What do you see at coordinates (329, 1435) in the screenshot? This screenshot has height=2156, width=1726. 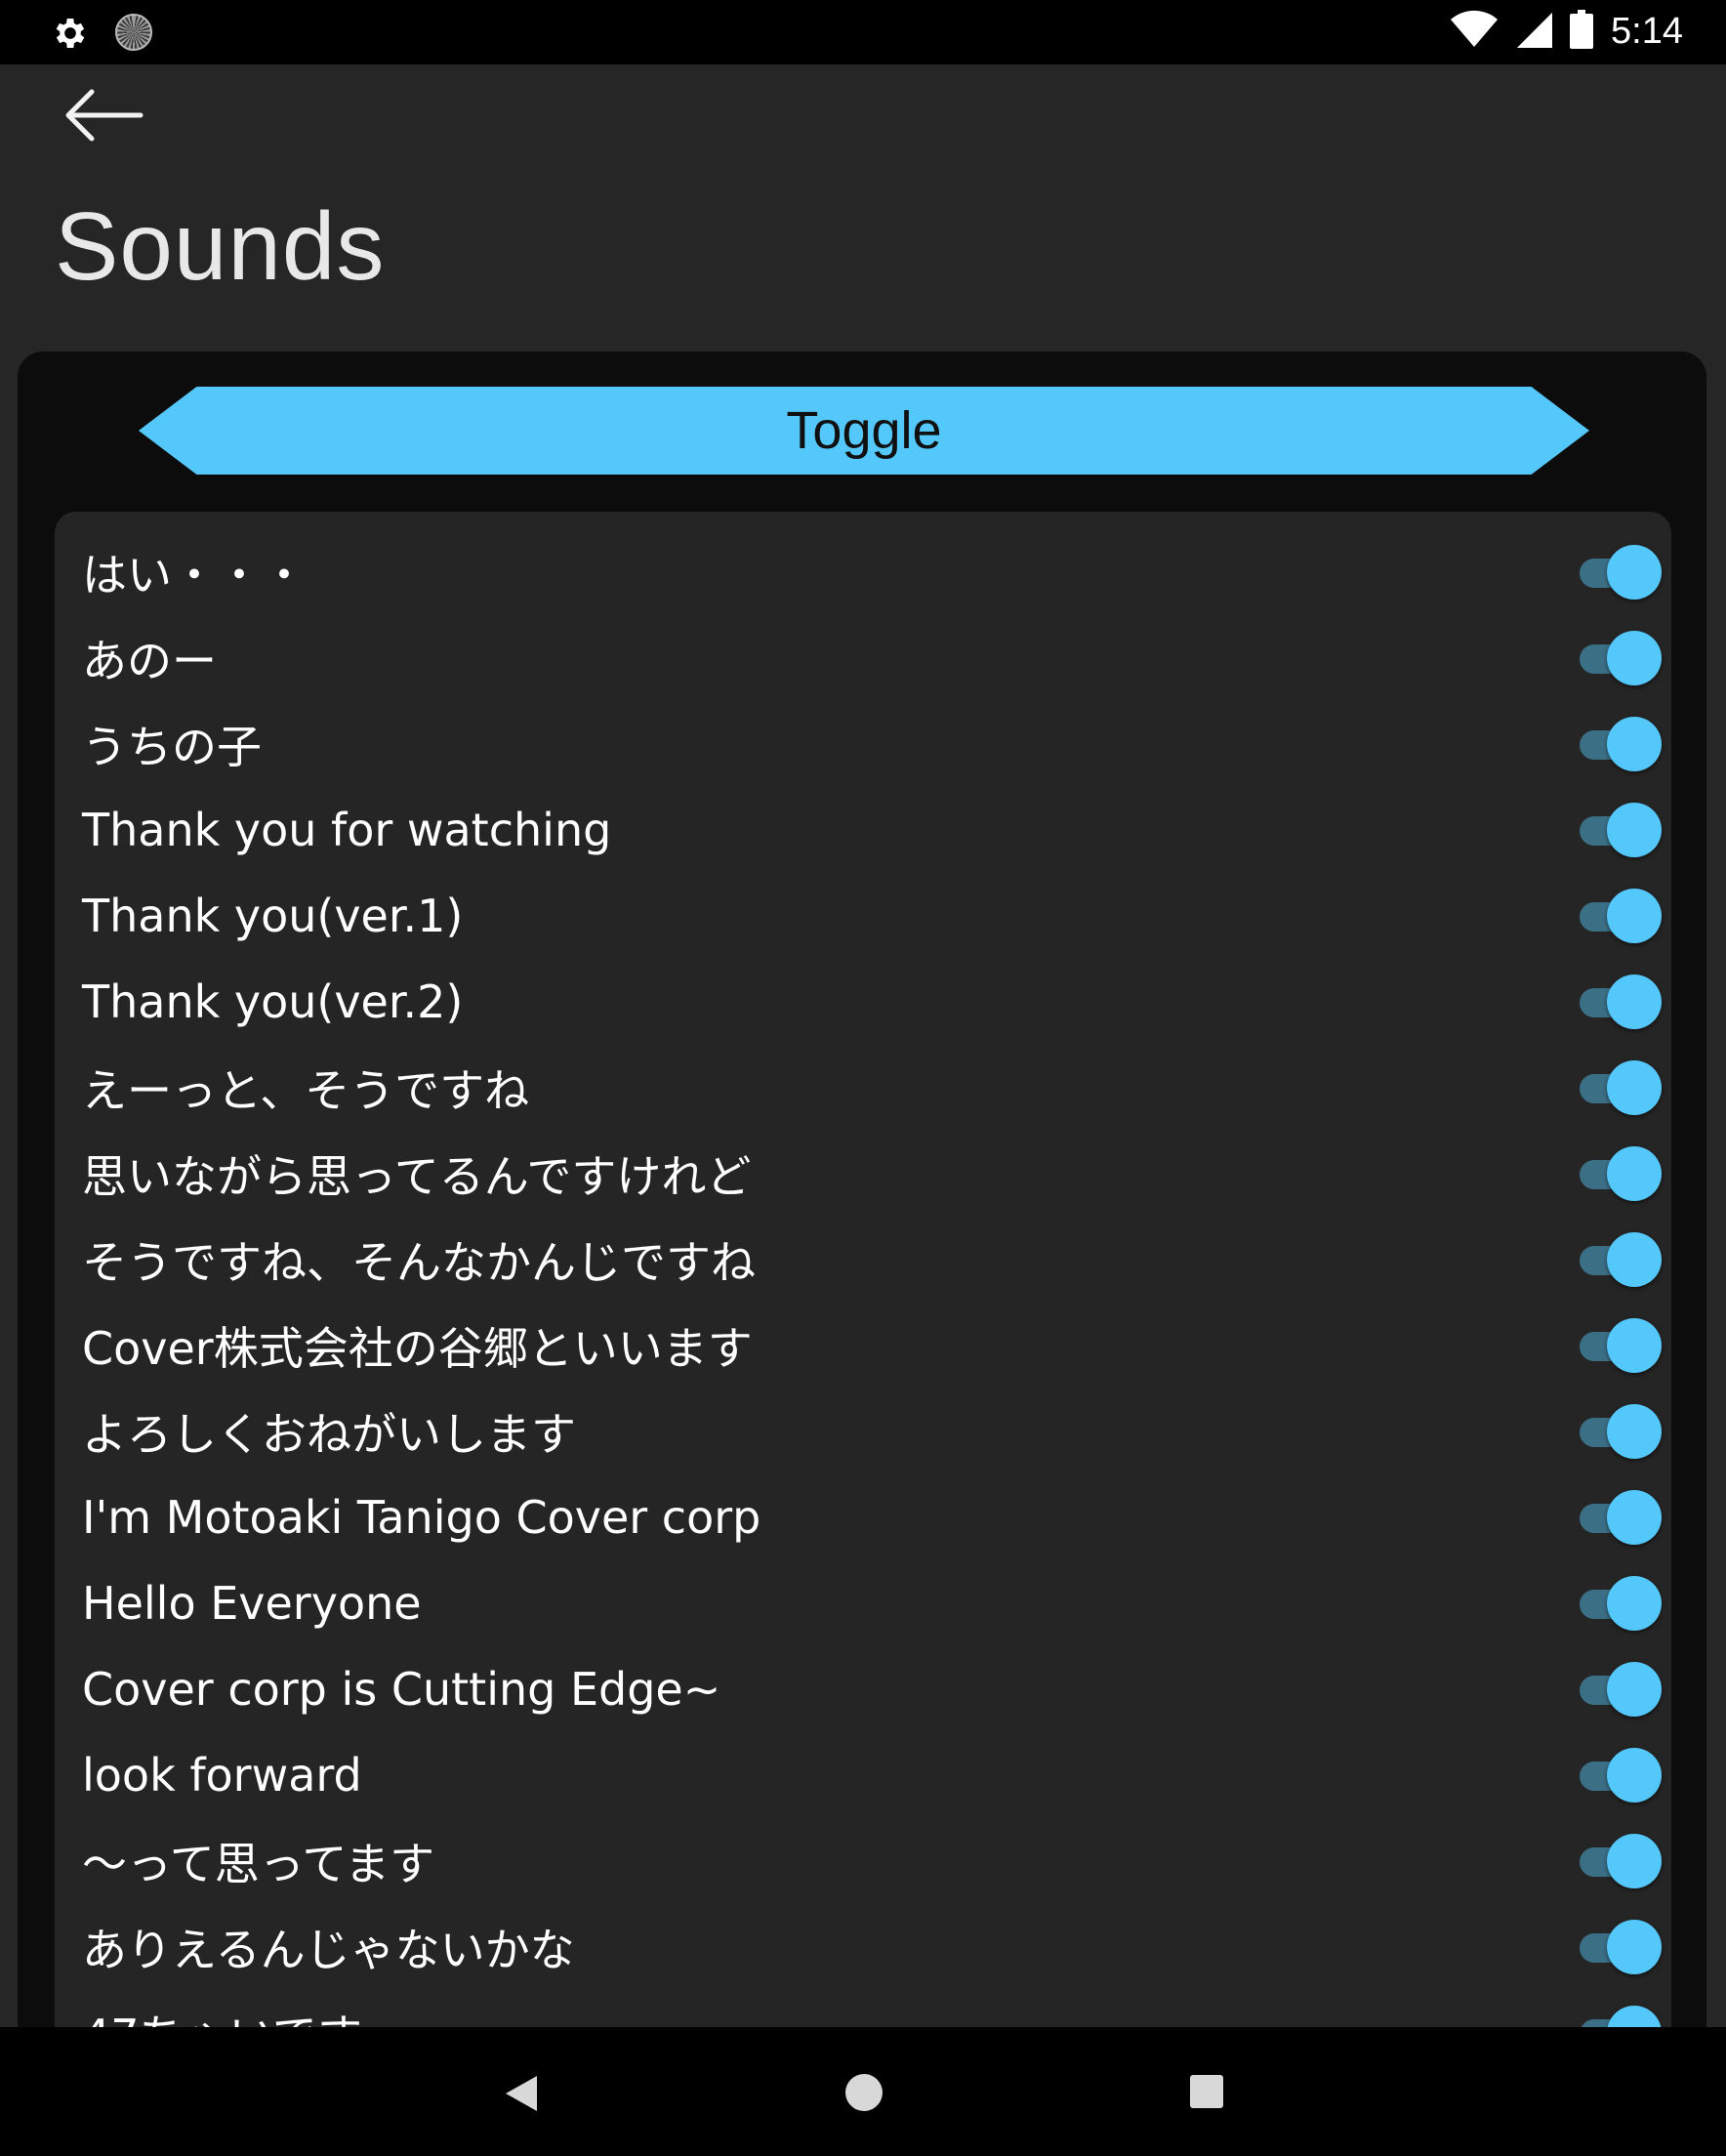 I see `sound-item-label: よろしくおねがいします` at bounding box center [329, 1435].